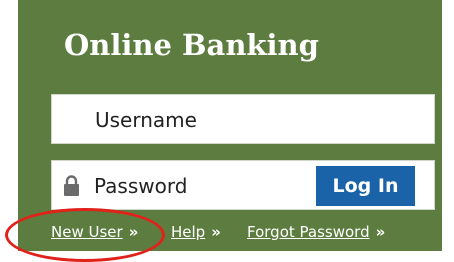  Describe the element at coordinates (71, 185) in the screenshot. I see `lock-icon` at that location.